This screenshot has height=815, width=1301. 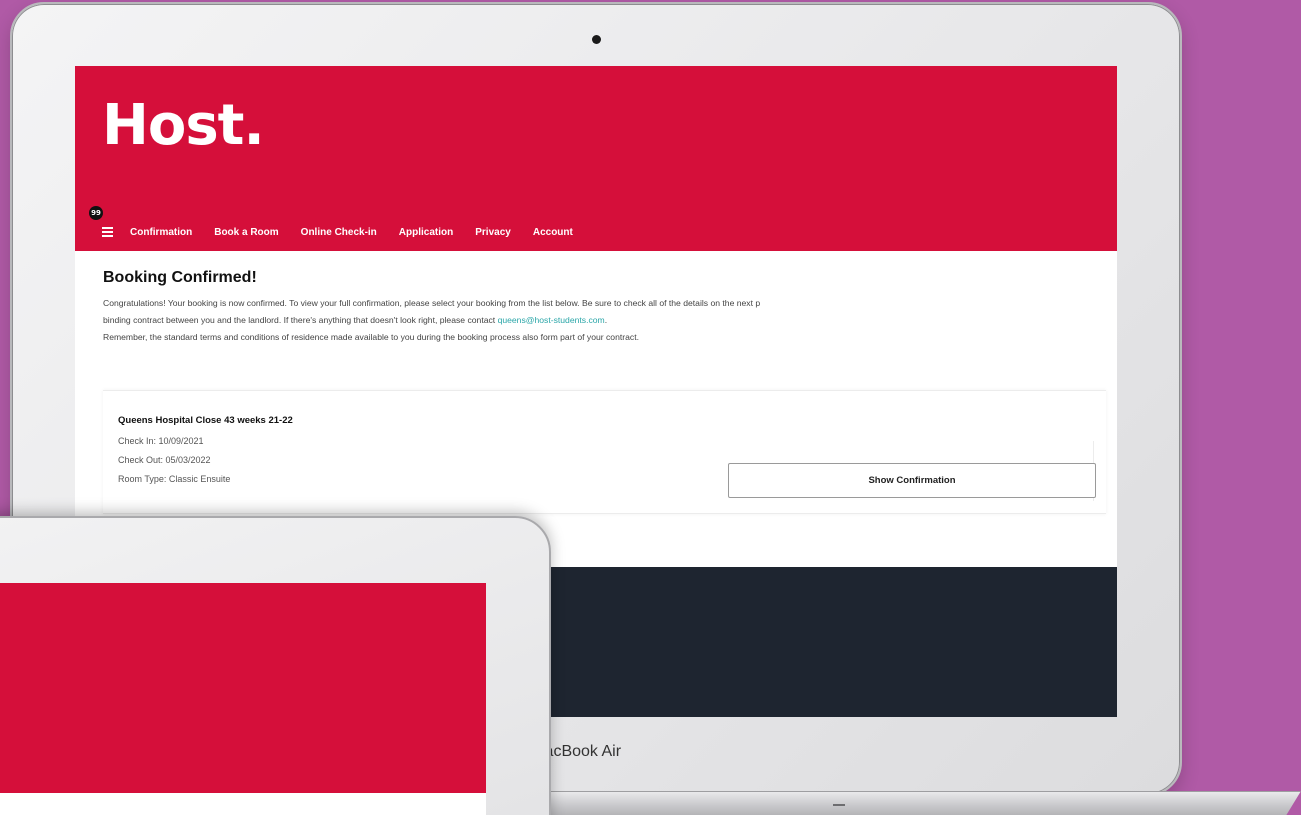 I want to click on camera-icon, so click(x=596, y=39).